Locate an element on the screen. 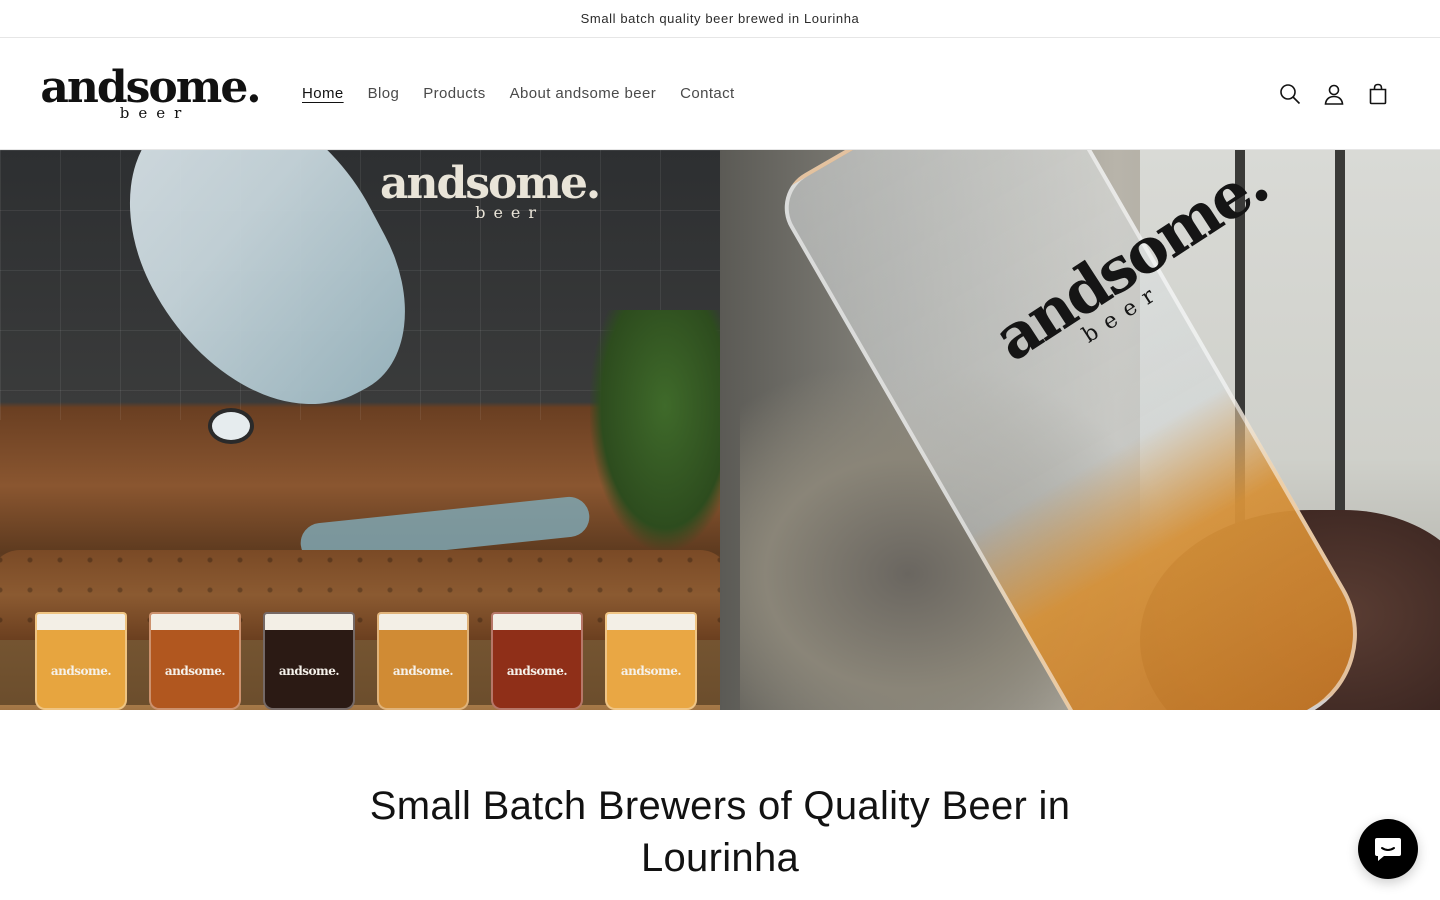  nav-item-products: Products is located at coordinates (454, 93).